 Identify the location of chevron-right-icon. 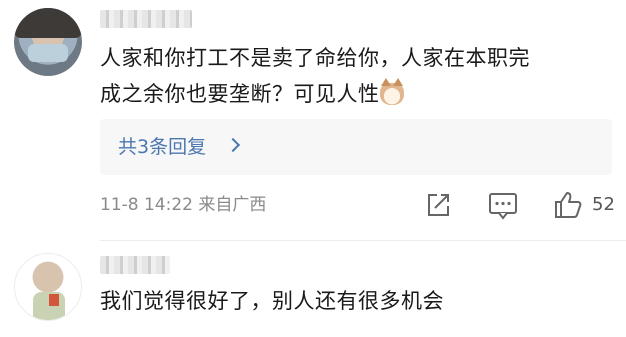
(233, 145).